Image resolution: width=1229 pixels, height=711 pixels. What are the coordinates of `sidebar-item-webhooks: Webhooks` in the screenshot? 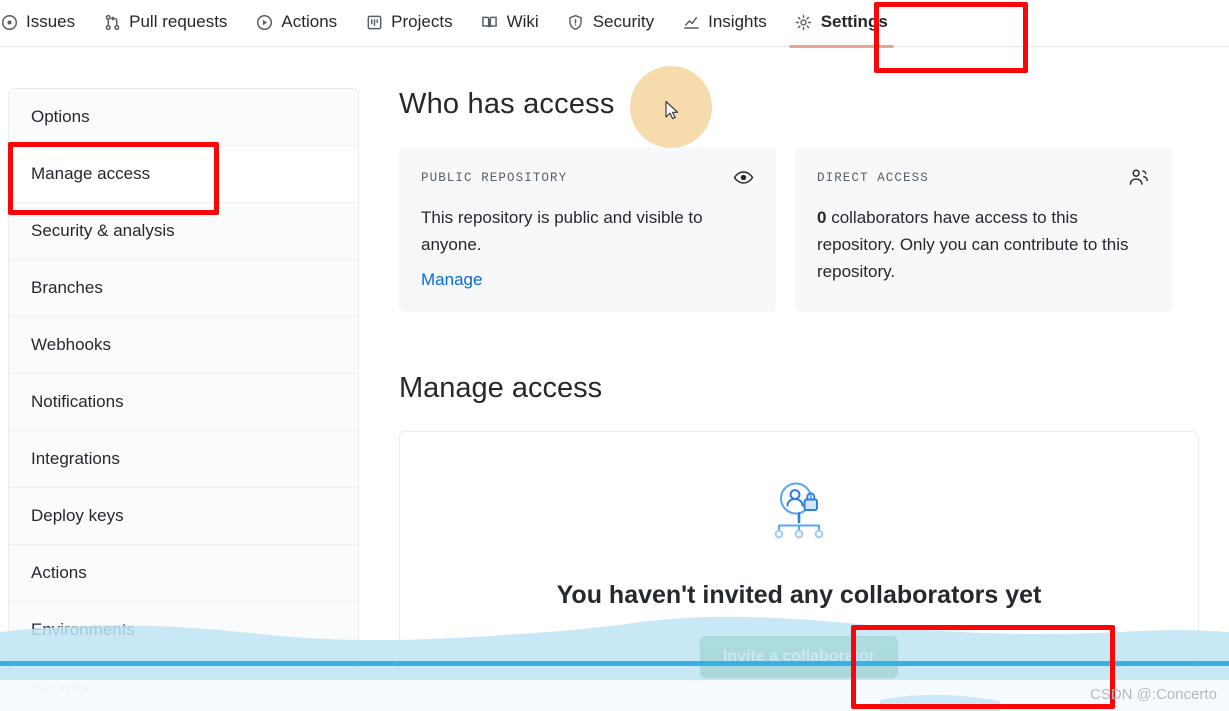 It's located at (183, 345).